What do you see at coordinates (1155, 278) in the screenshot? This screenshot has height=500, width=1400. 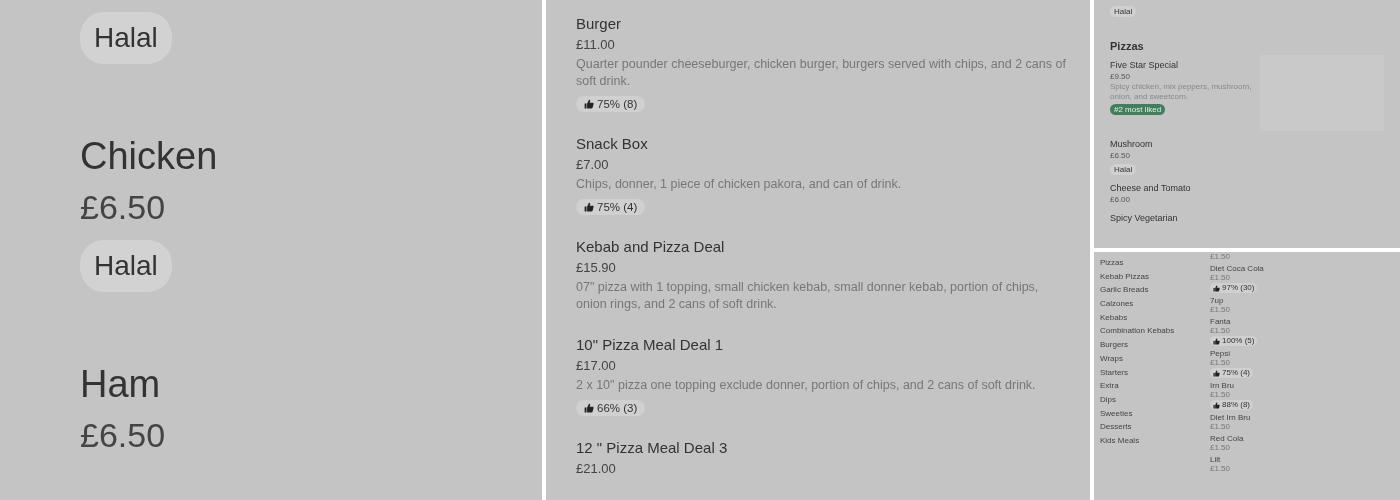 I see `category-link: Kebab Pizzas` at bounding box center [1155, 278].